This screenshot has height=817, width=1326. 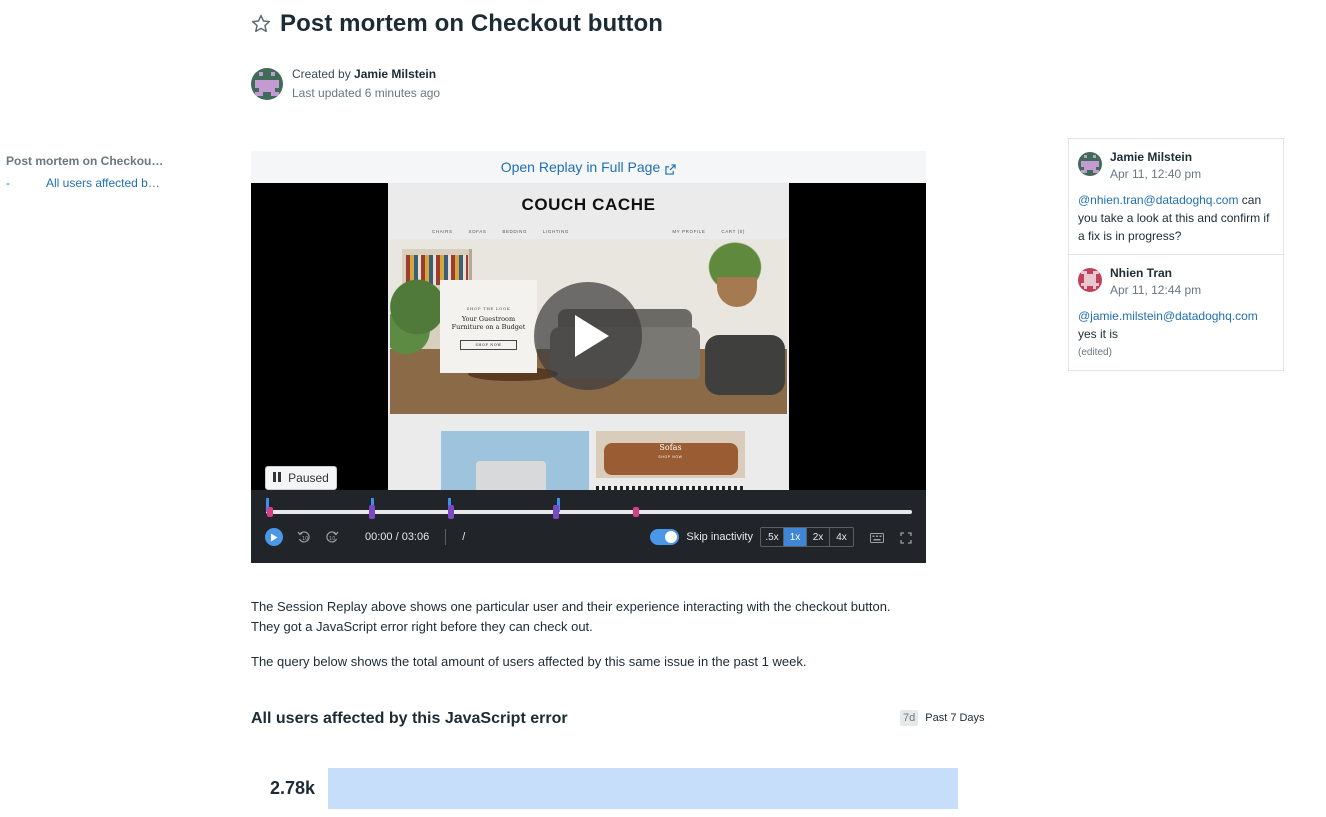 I want to click on promo-kicker: SHOP THE LOOK, so click(x=488, y=308).